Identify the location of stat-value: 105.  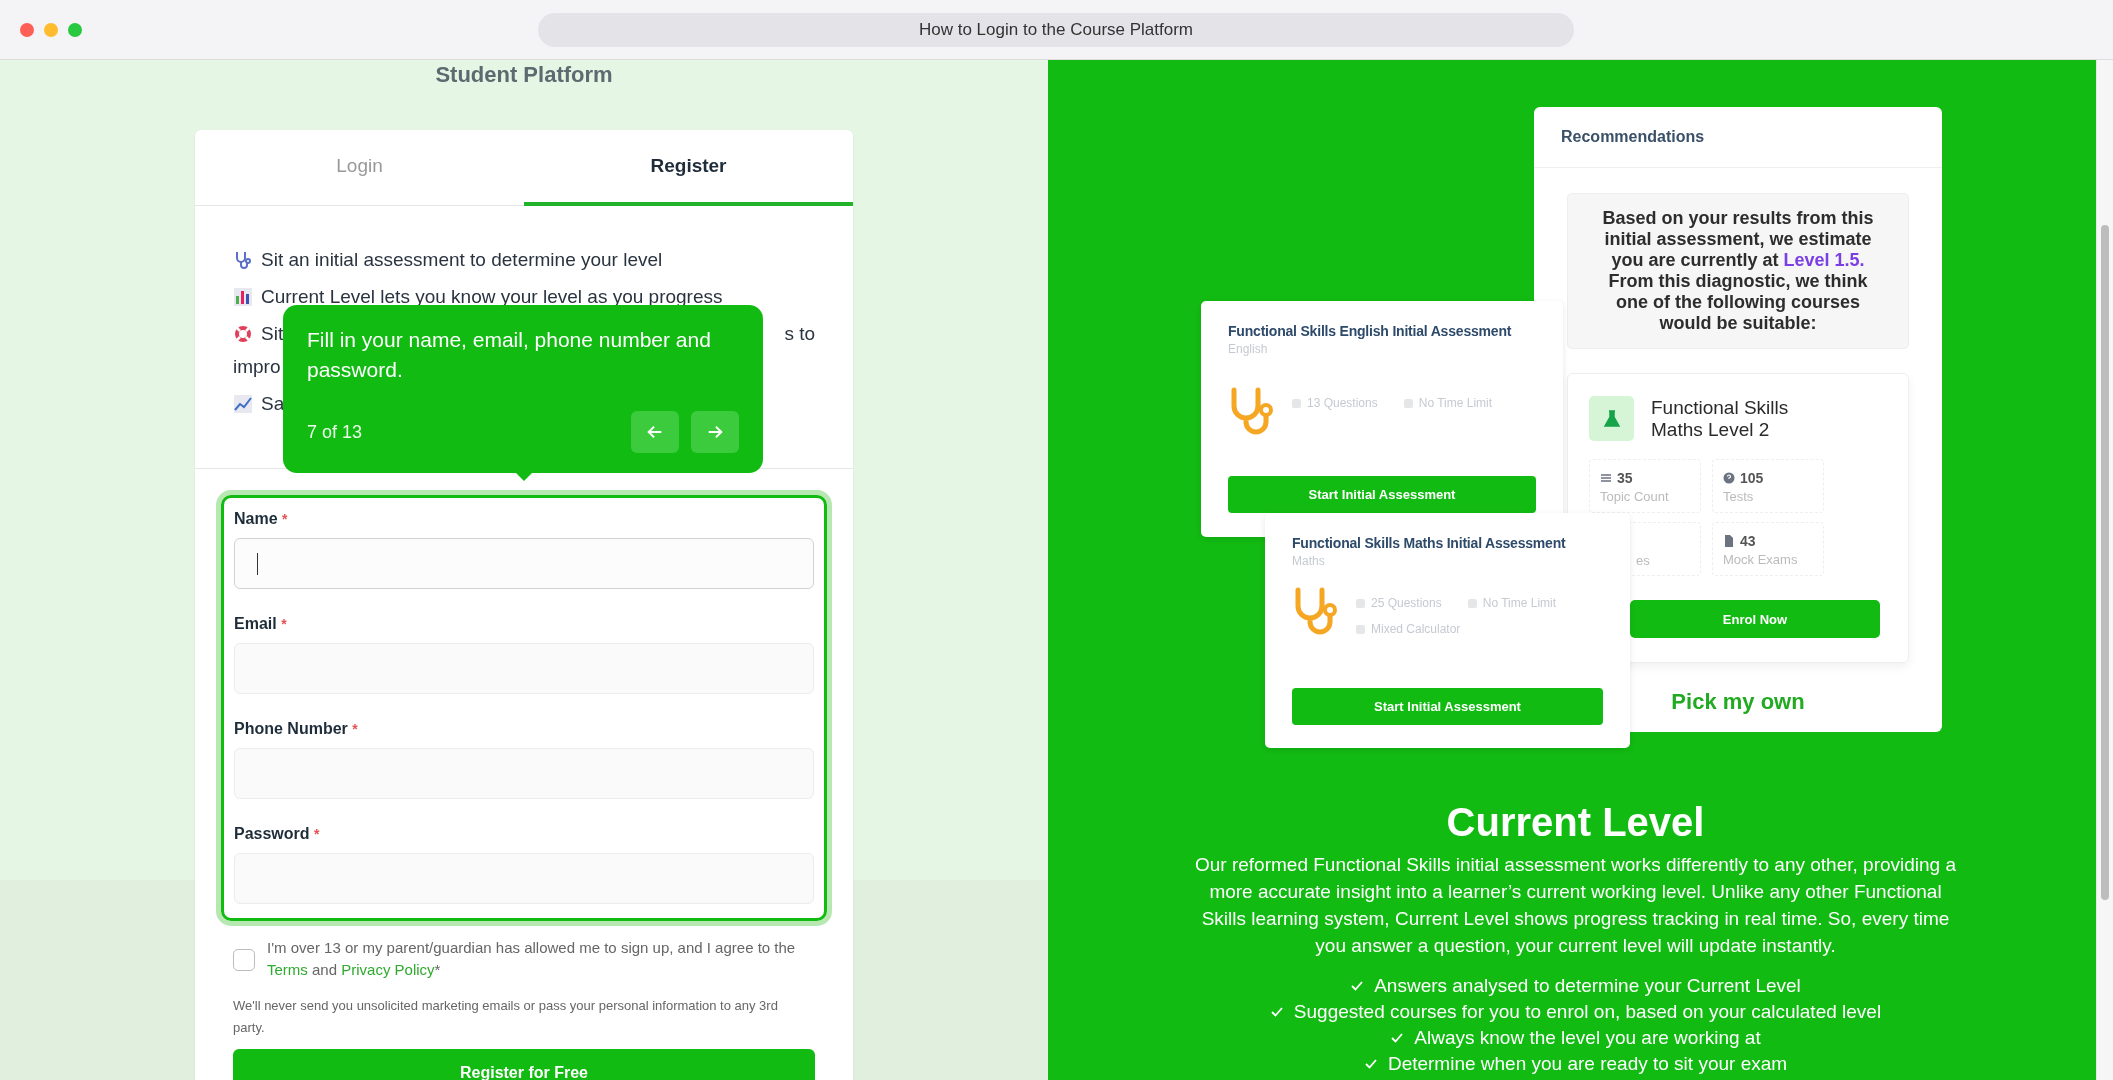
(1752, 478).